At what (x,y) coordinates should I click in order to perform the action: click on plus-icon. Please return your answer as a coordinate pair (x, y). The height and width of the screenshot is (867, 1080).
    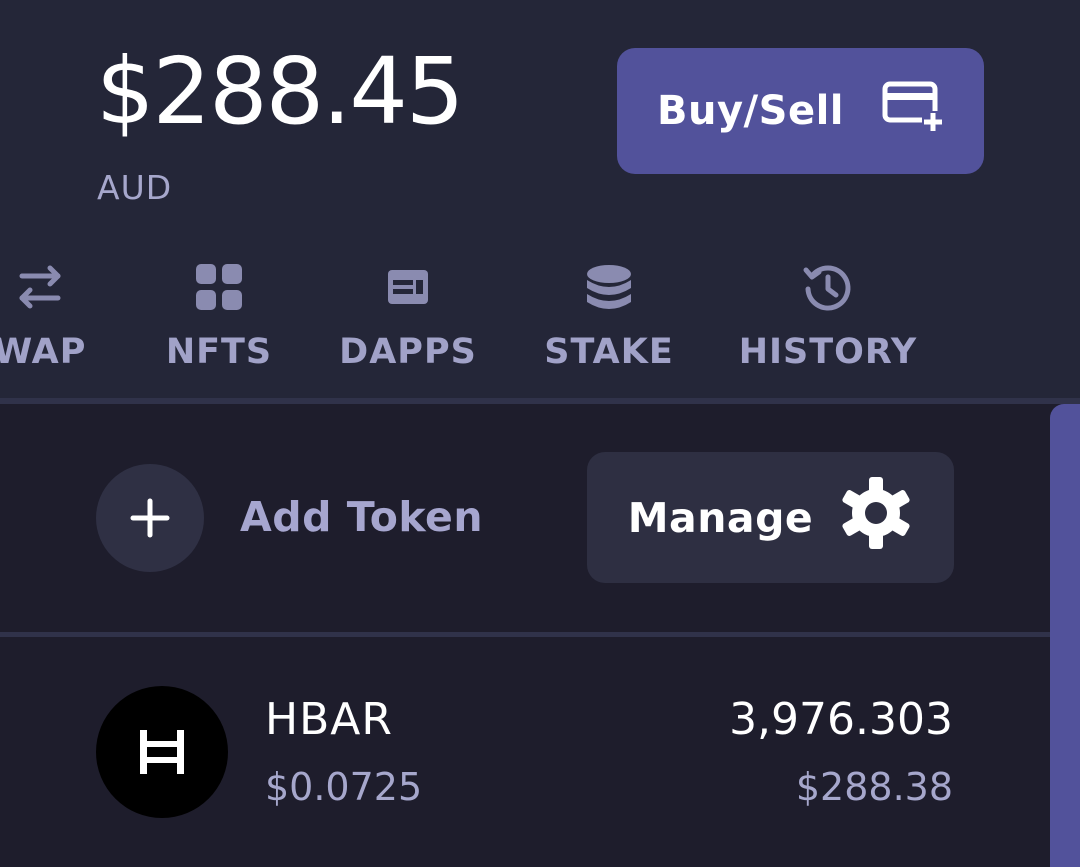
    Looking at the image, I should click on (150, 518).